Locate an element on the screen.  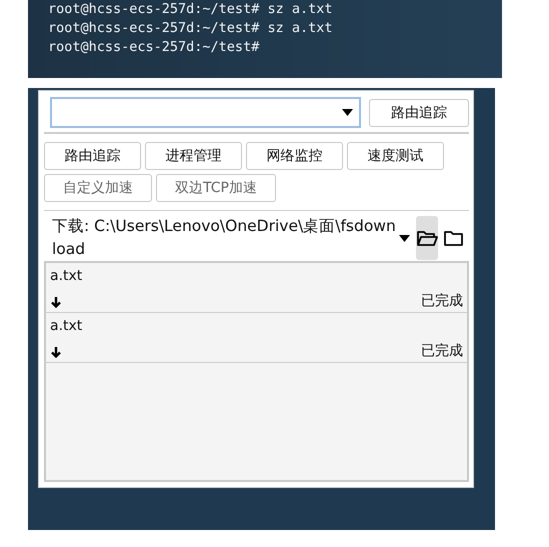
route-trace-button: 路由追踪 is located at coordinates (419, 112).